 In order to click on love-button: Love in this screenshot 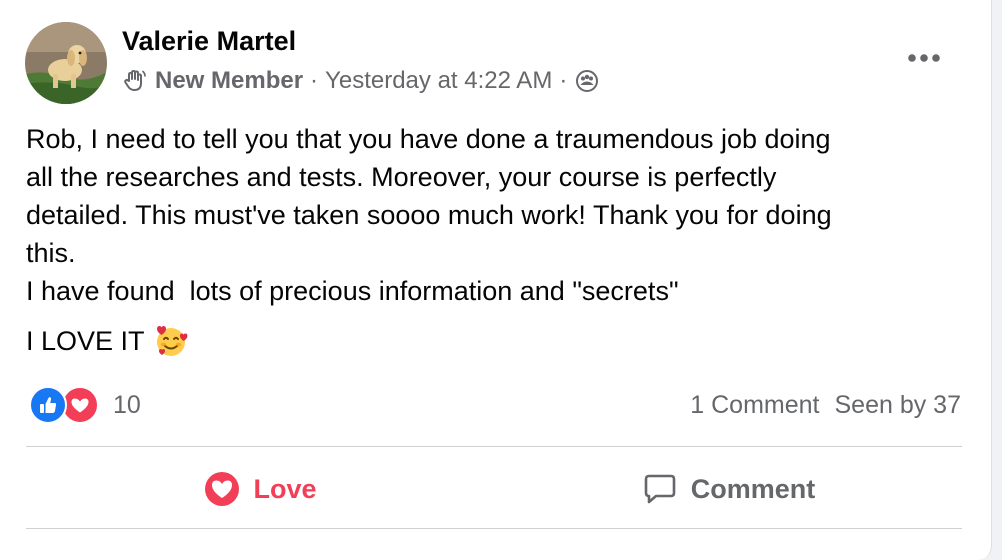, I will do `click(260, 489)`.